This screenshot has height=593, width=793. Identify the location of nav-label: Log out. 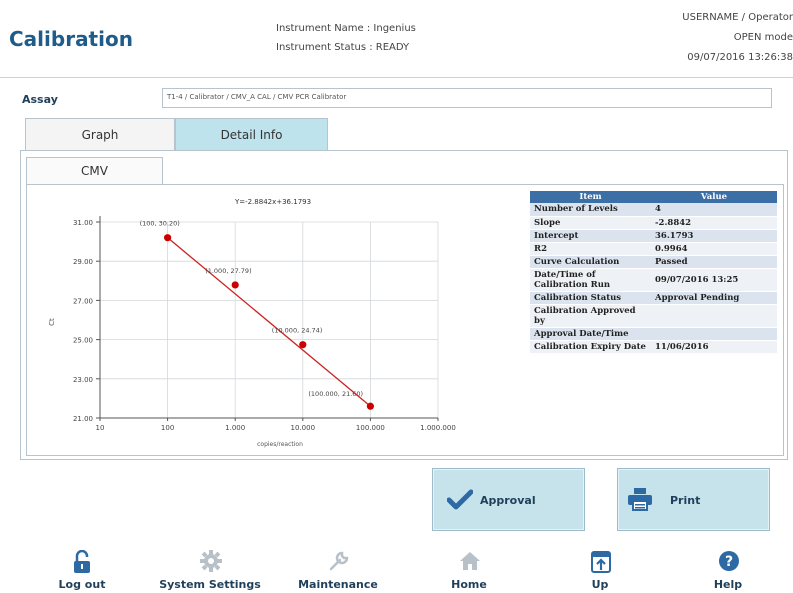
(82, 584).